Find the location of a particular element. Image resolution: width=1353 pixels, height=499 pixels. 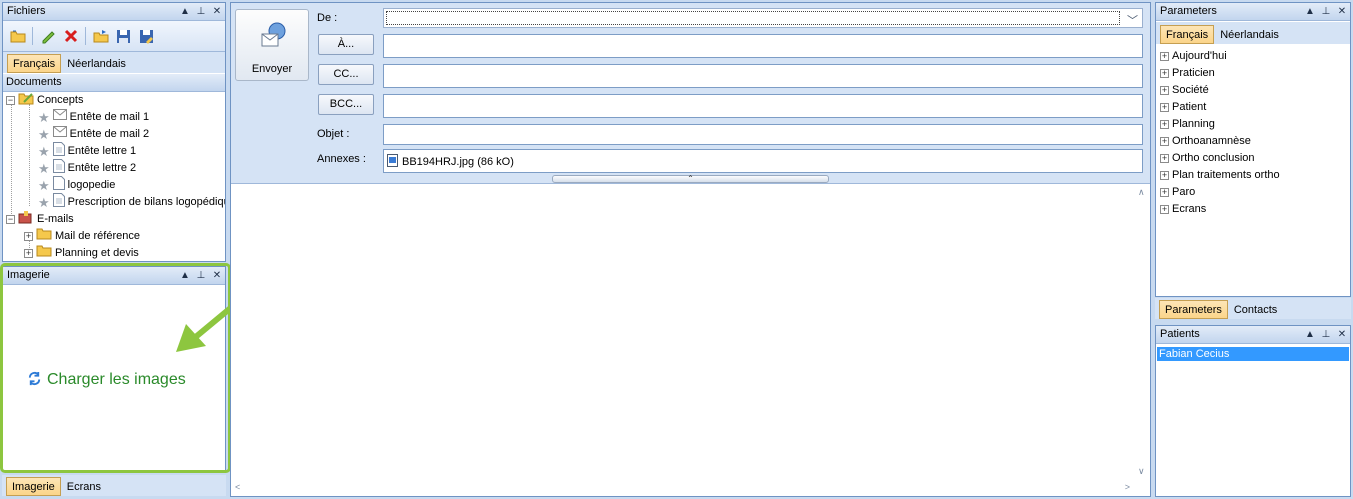

cc-field is located at coordinates (763, 76).